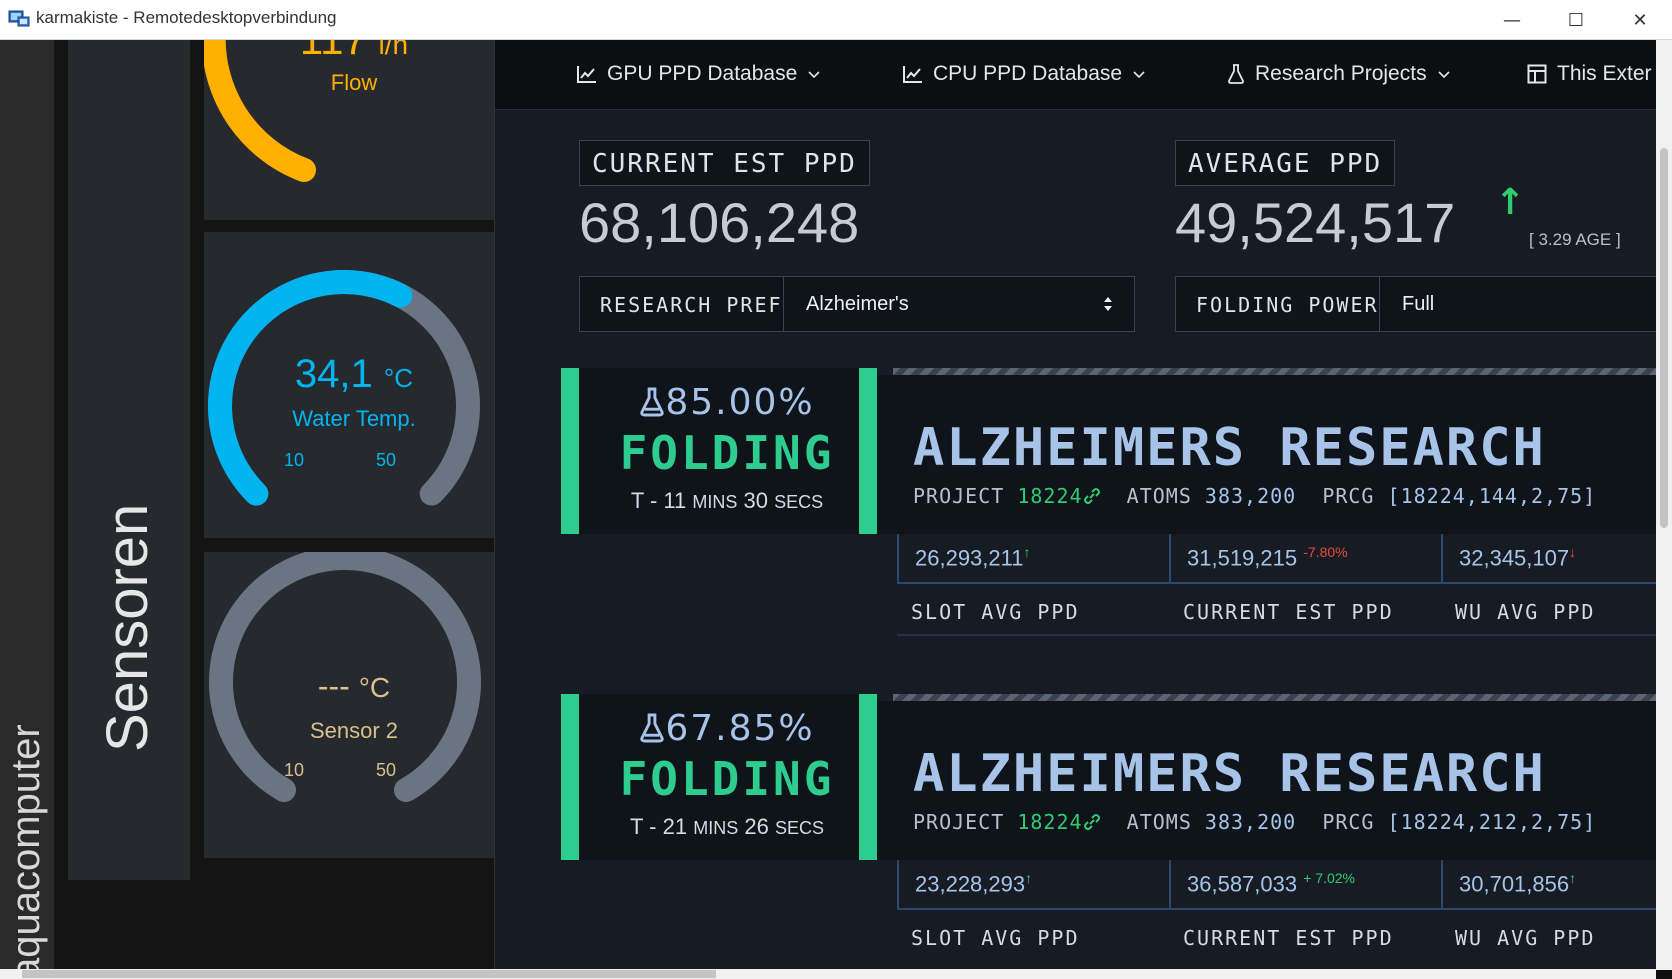  I want to click on minimize-button: —, so click(1512, 20).